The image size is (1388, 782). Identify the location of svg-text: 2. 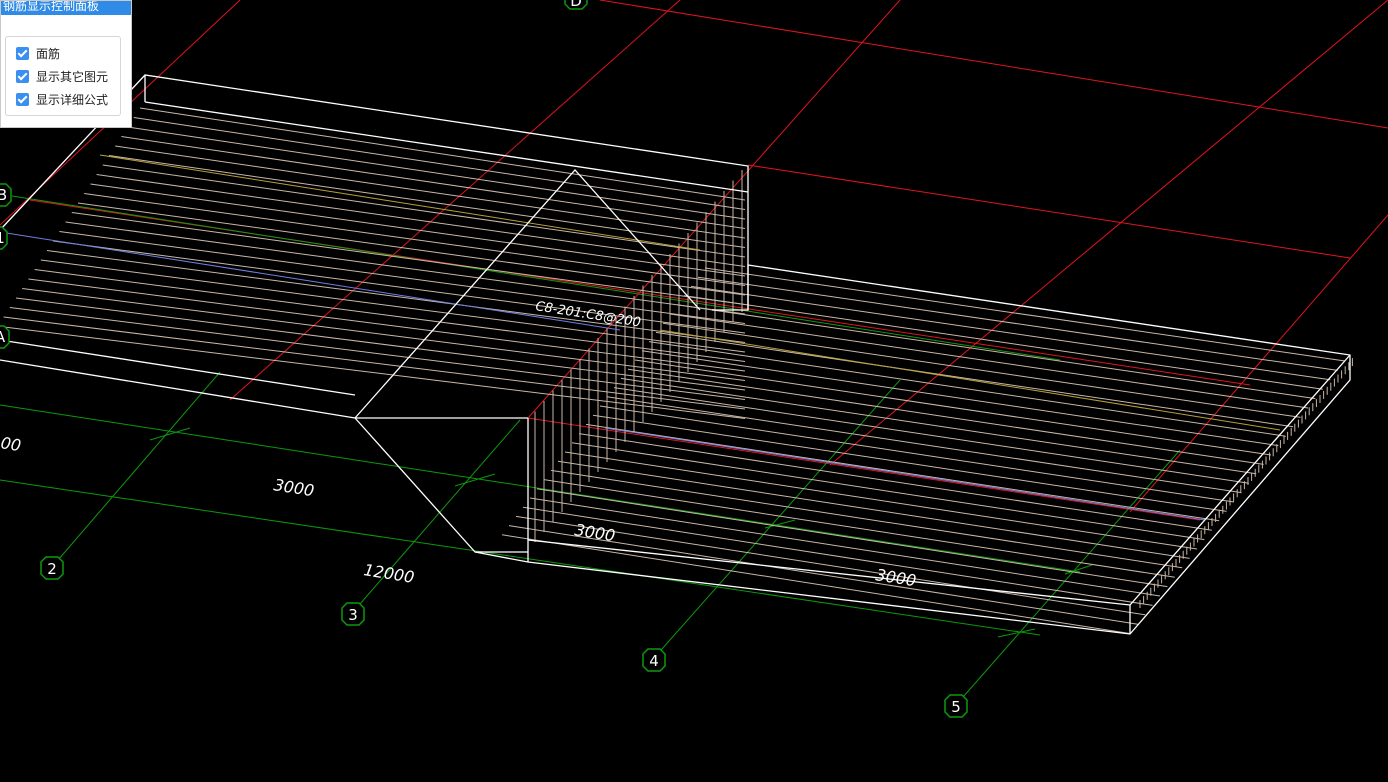
(52, 569).